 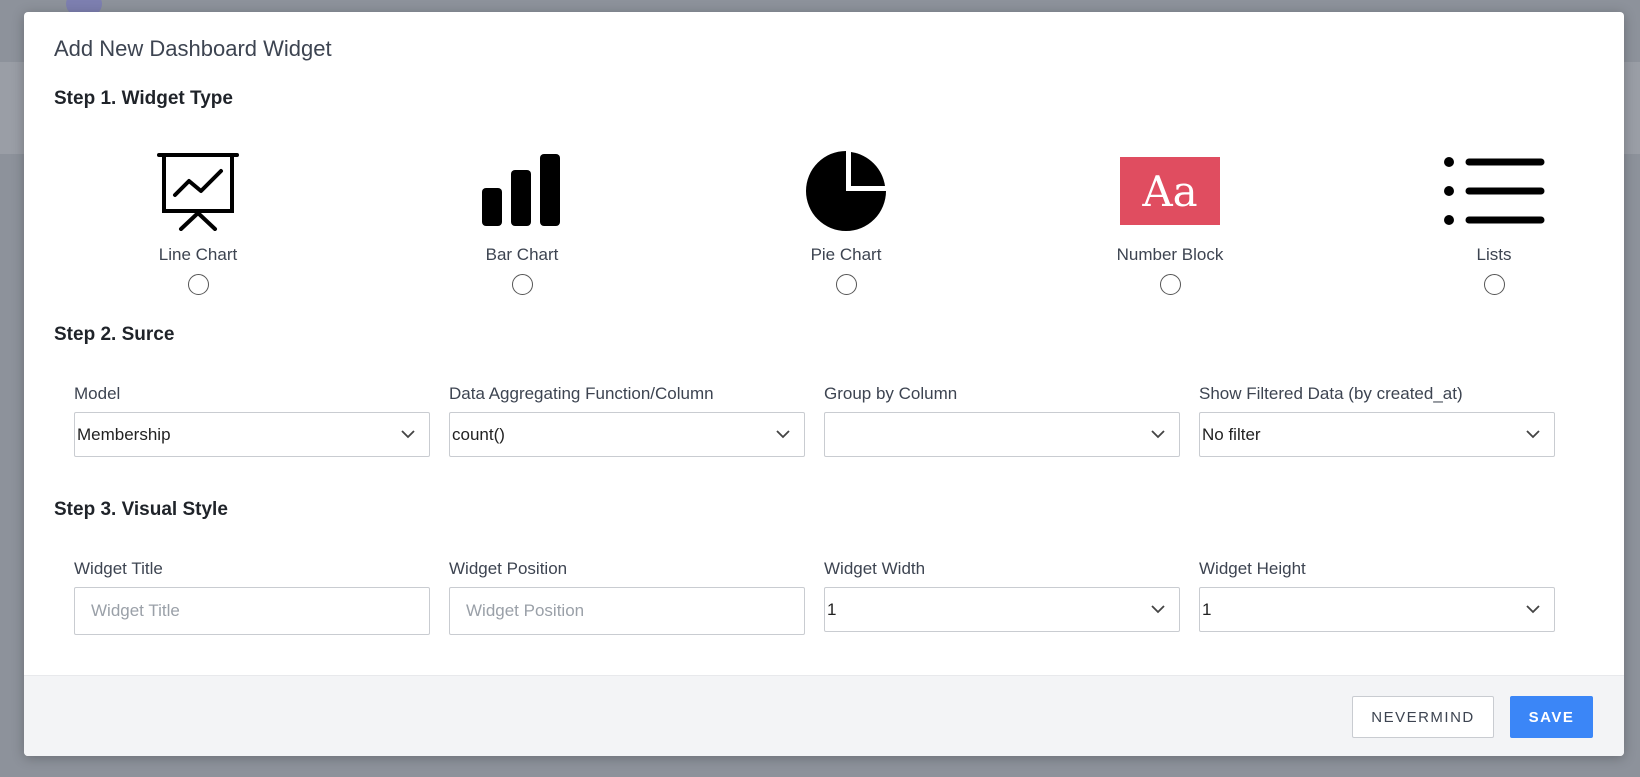 I want to click on filter-select: No filter, so click(x=1377, y=434).